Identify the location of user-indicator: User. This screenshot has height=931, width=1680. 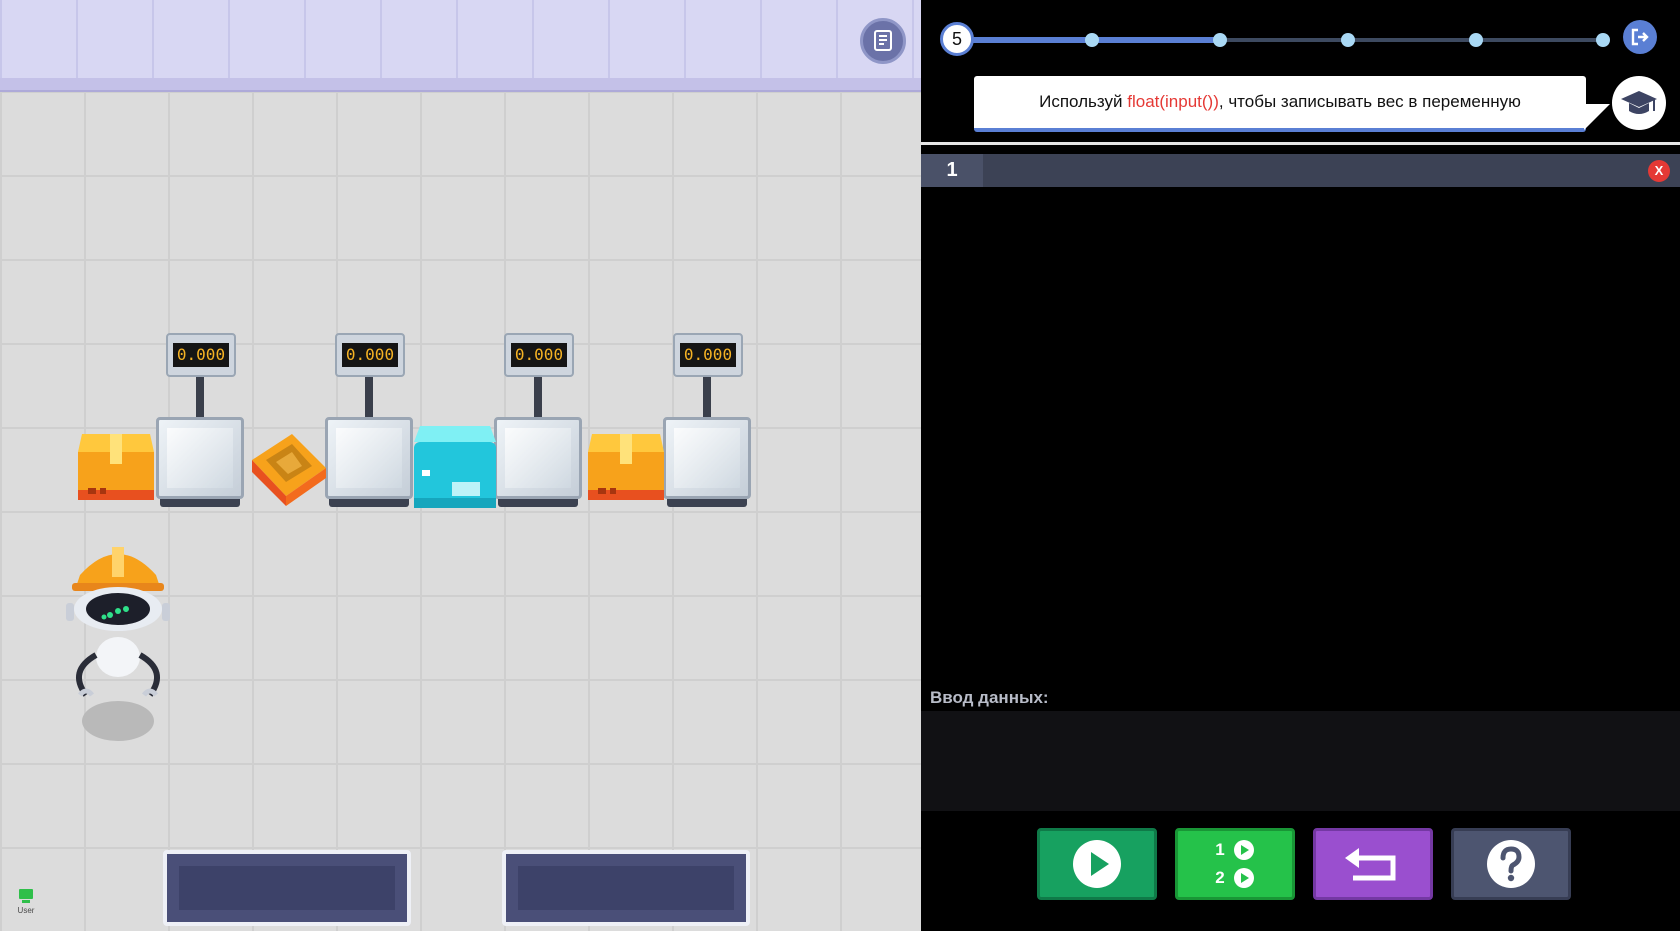
(26, 903).